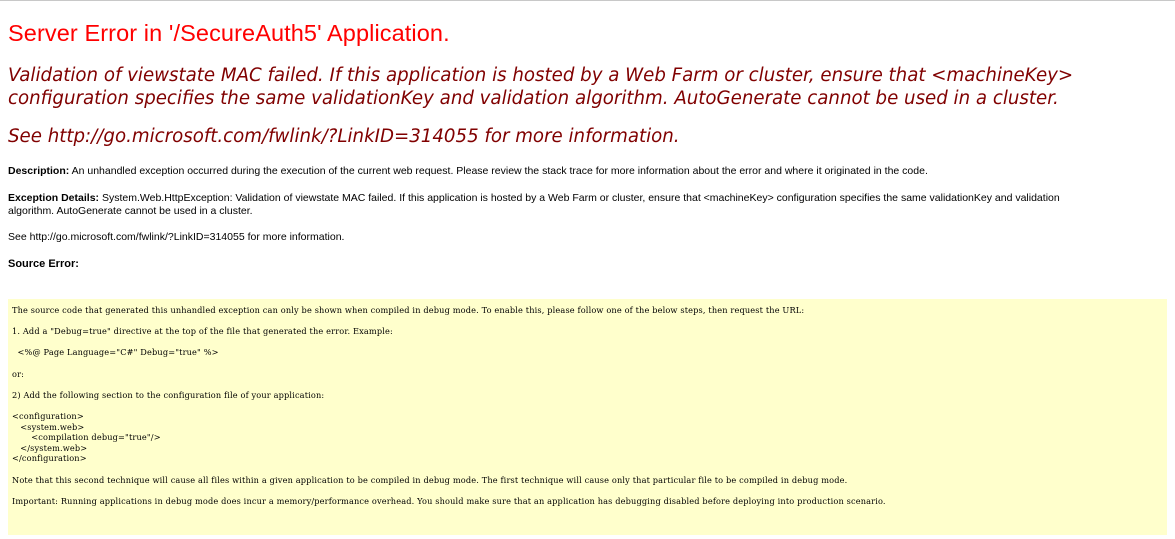 Image resolution: width=1175 pixels, height=539 pixels. What do you see at coordinates (48, 415) in the screenshot?
I see `config-line: <configuration>` at bounding box center [48, 415].